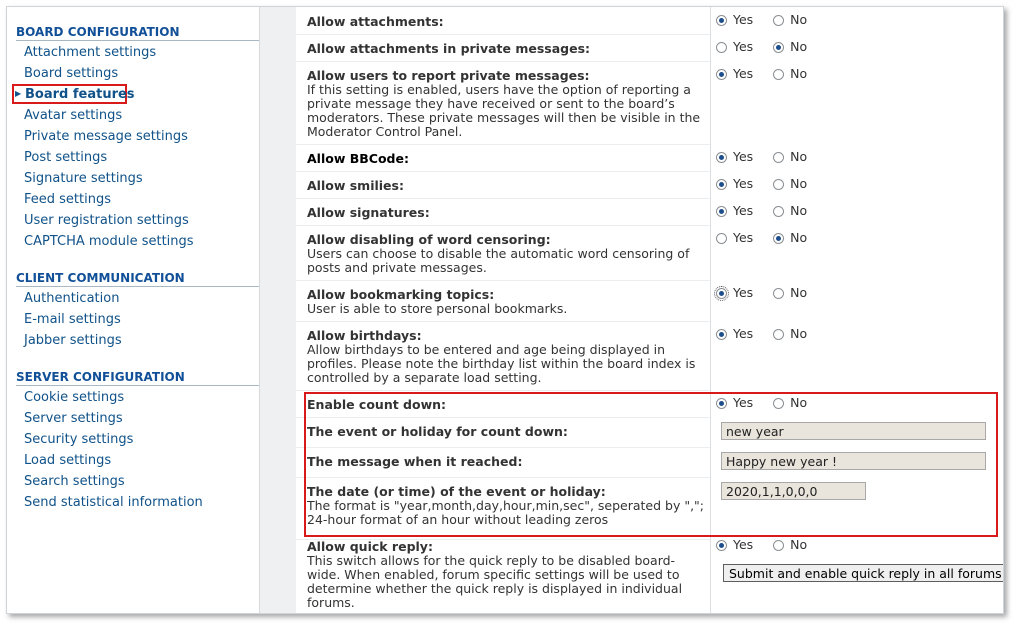 This screenshot has height=623, width=1015. Describe the element at coordinates (375, 21) in the screenshot. I see `setting-title: Allow attachments:` at that location.